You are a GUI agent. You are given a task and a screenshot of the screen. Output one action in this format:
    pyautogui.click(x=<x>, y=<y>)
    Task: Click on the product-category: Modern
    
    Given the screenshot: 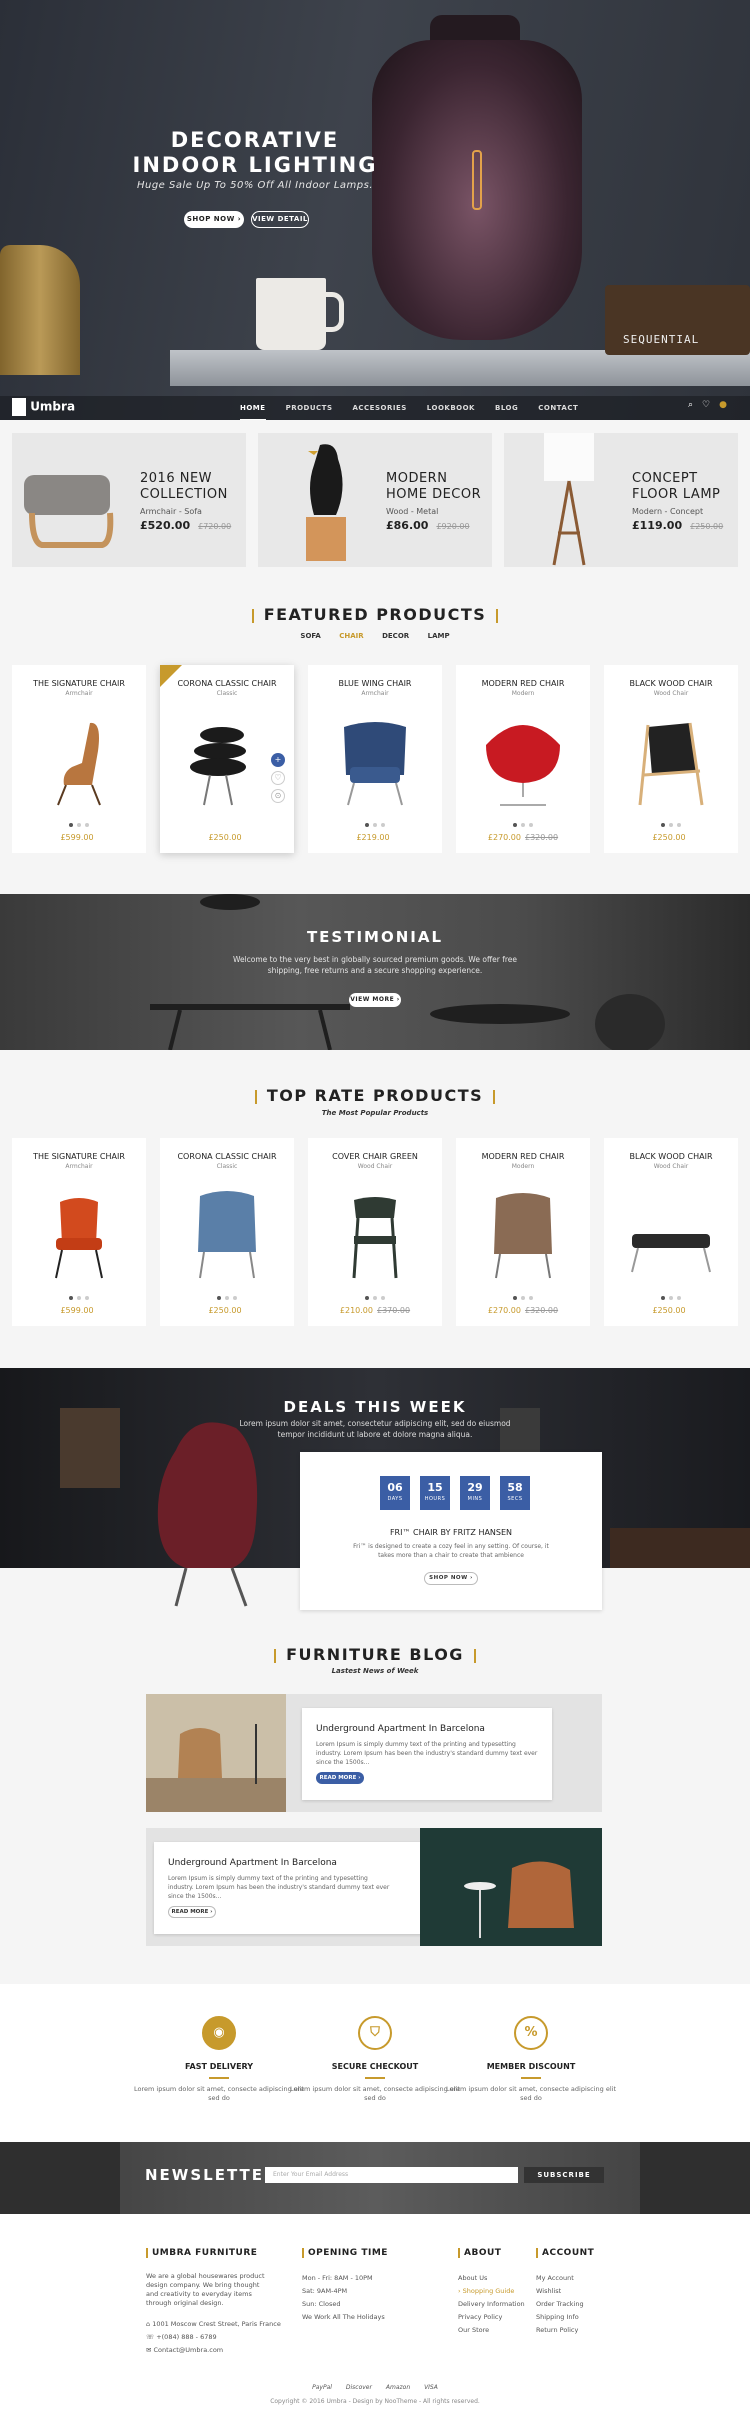 What is the action you would take?
    pyautogui.click(x=523, y=693)
    